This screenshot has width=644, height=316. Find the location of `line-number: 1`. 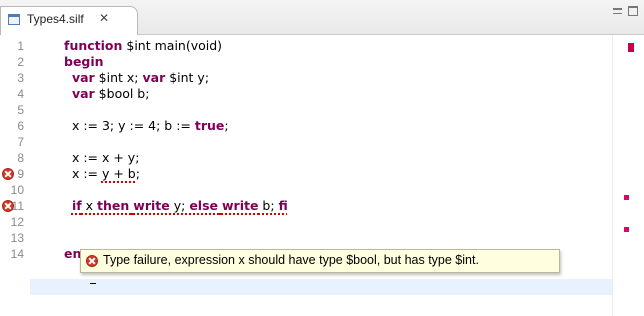

line-number: 1 is located at coordinates (20, 46).